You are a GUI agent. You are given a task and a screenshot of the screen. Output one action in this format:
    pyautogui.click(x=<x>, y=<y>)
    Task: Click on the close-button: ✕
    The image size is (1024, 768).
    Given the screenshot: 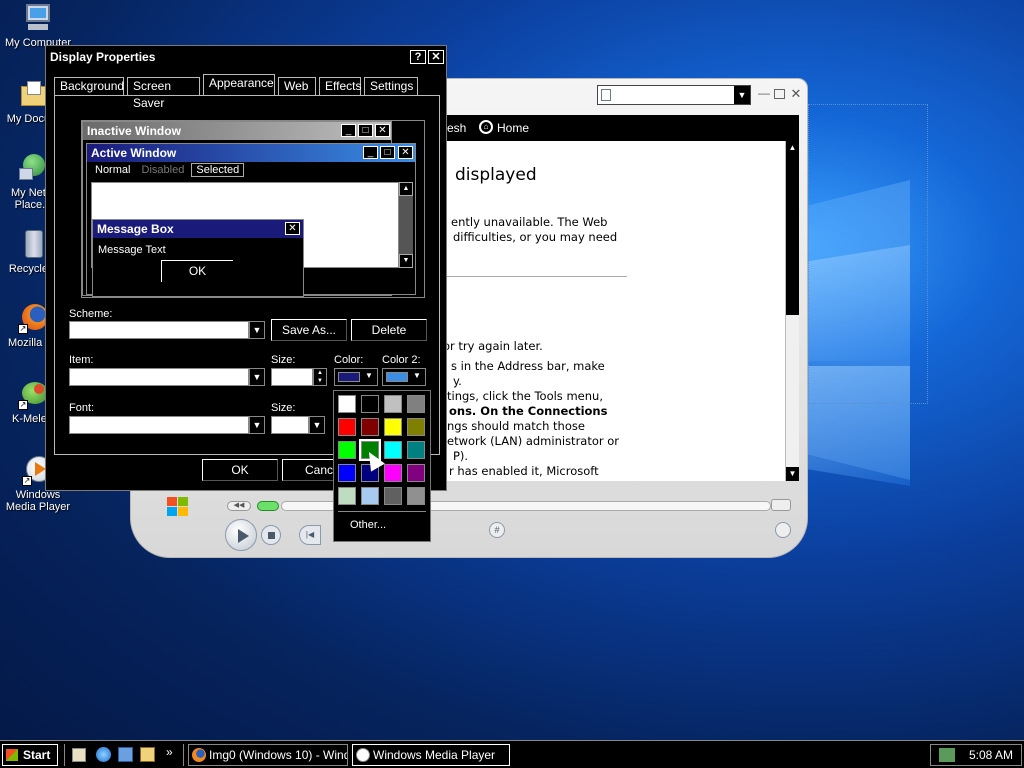 What is the action you would take?
    pyautogui.click(x=436, y=57)
    